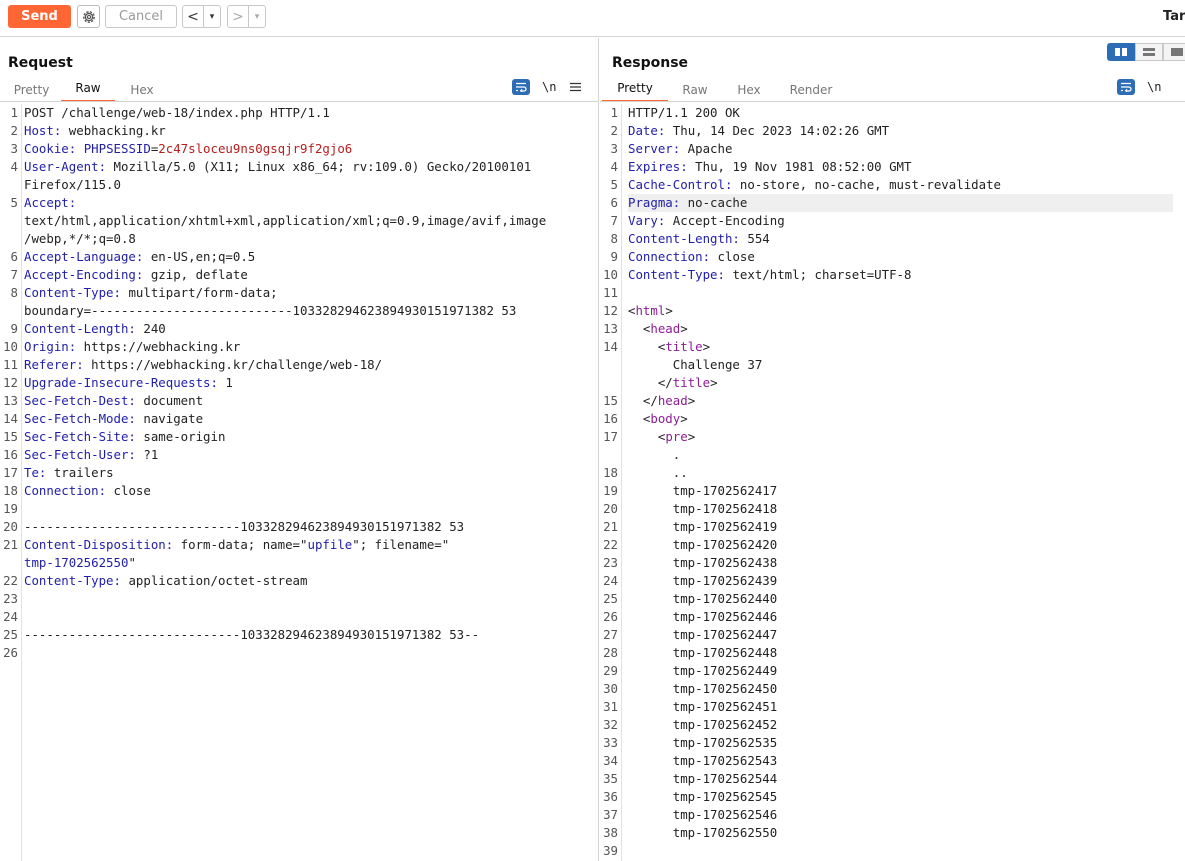 The height and width of the screenshot is (861, 1185). What do you see at coordinates (14, 130) in the screenshot?
I see `line-number: 2` at bounding box center [14, 130].